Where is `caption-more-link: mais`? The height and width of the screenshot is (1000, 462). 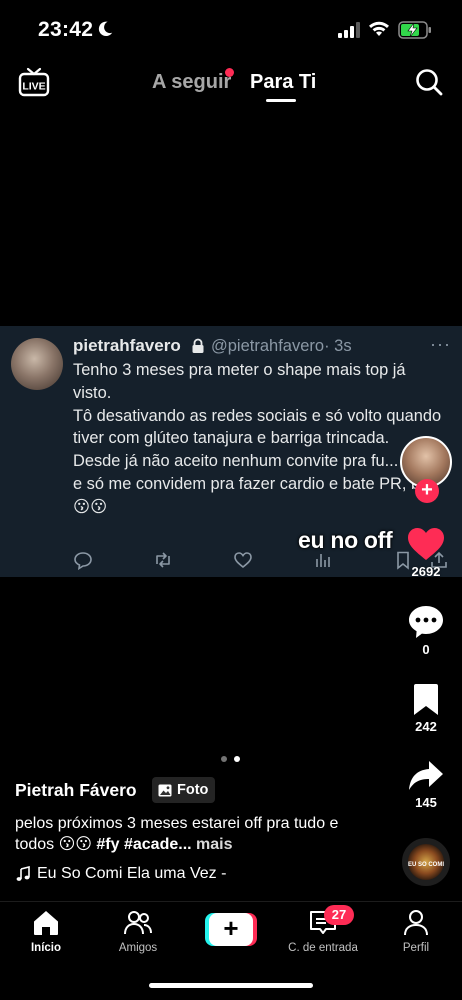
caption-more-link: mais is located at coordinates (214, 844).